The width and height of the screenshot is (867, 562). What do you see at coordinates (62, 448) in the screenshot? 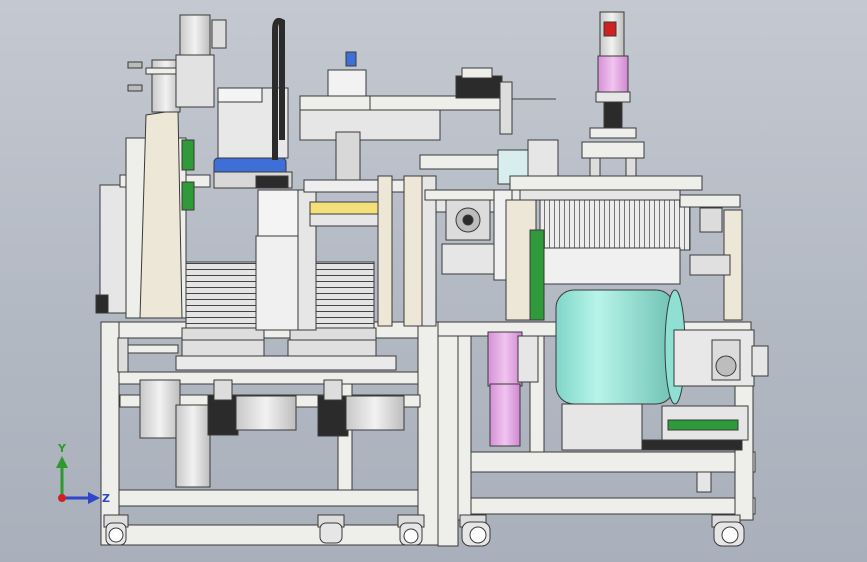
I see `y-axis-label: Y` at bounding box center [62, 448].